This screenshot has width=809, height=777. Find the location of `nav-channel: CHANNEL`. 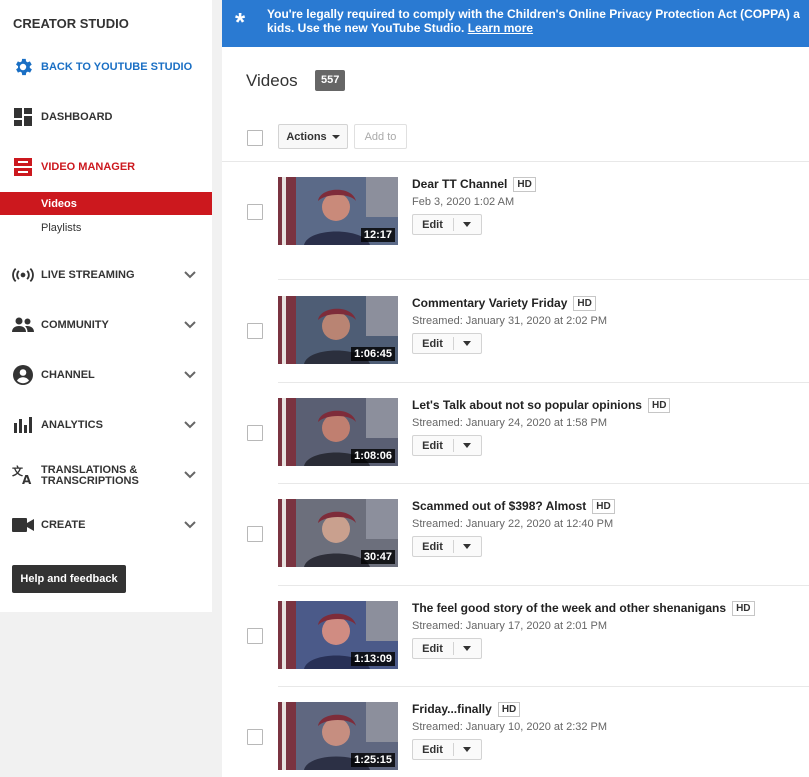

nav-channel: CHANNEL is located at coordinates (106, 375).